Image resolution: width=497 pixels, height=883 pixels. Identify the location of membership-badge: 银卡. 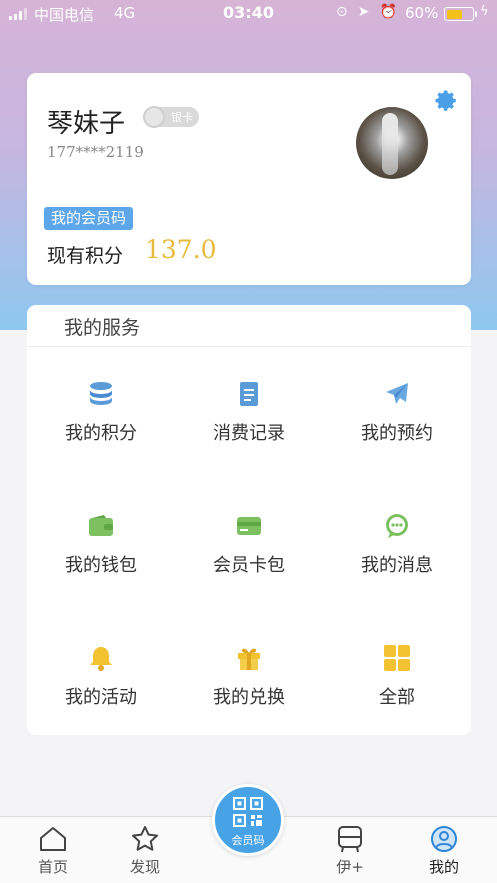
(171, 117).